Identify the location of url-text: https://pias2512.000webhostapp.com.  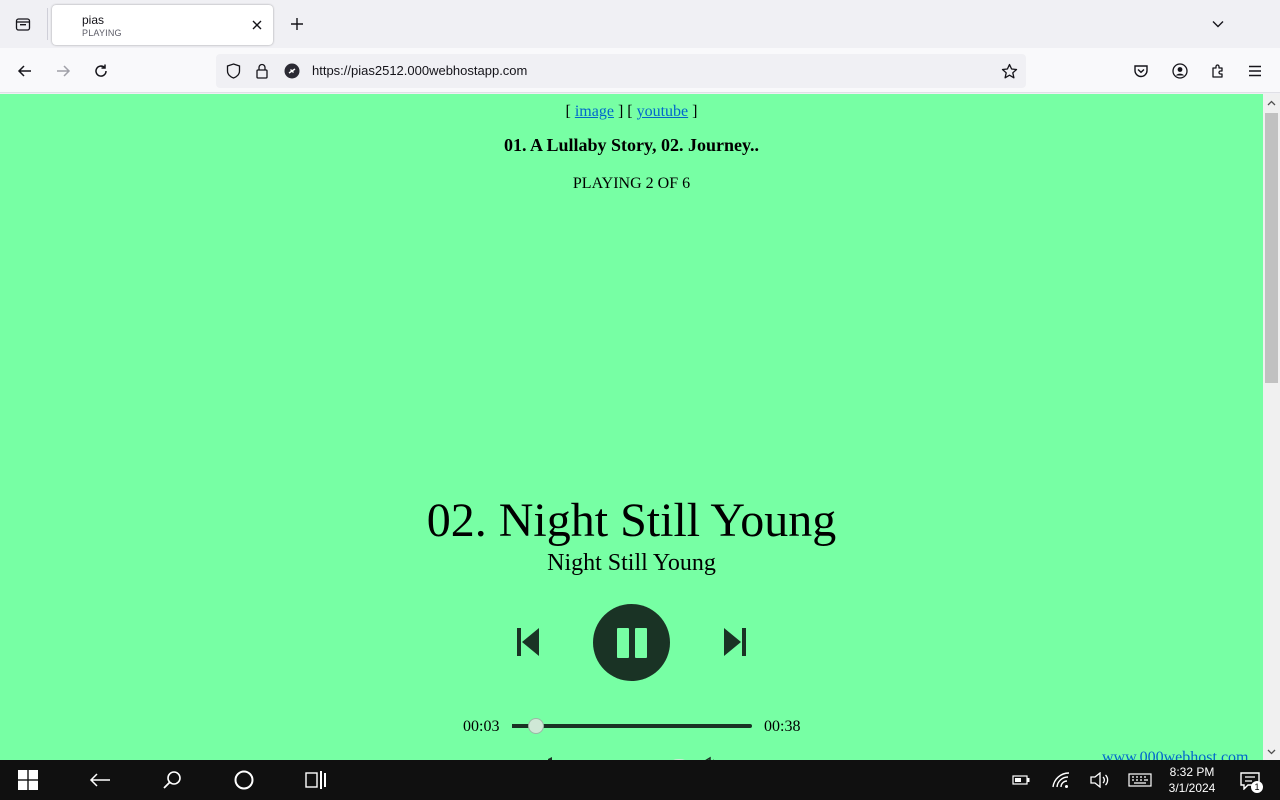
(419, 70).